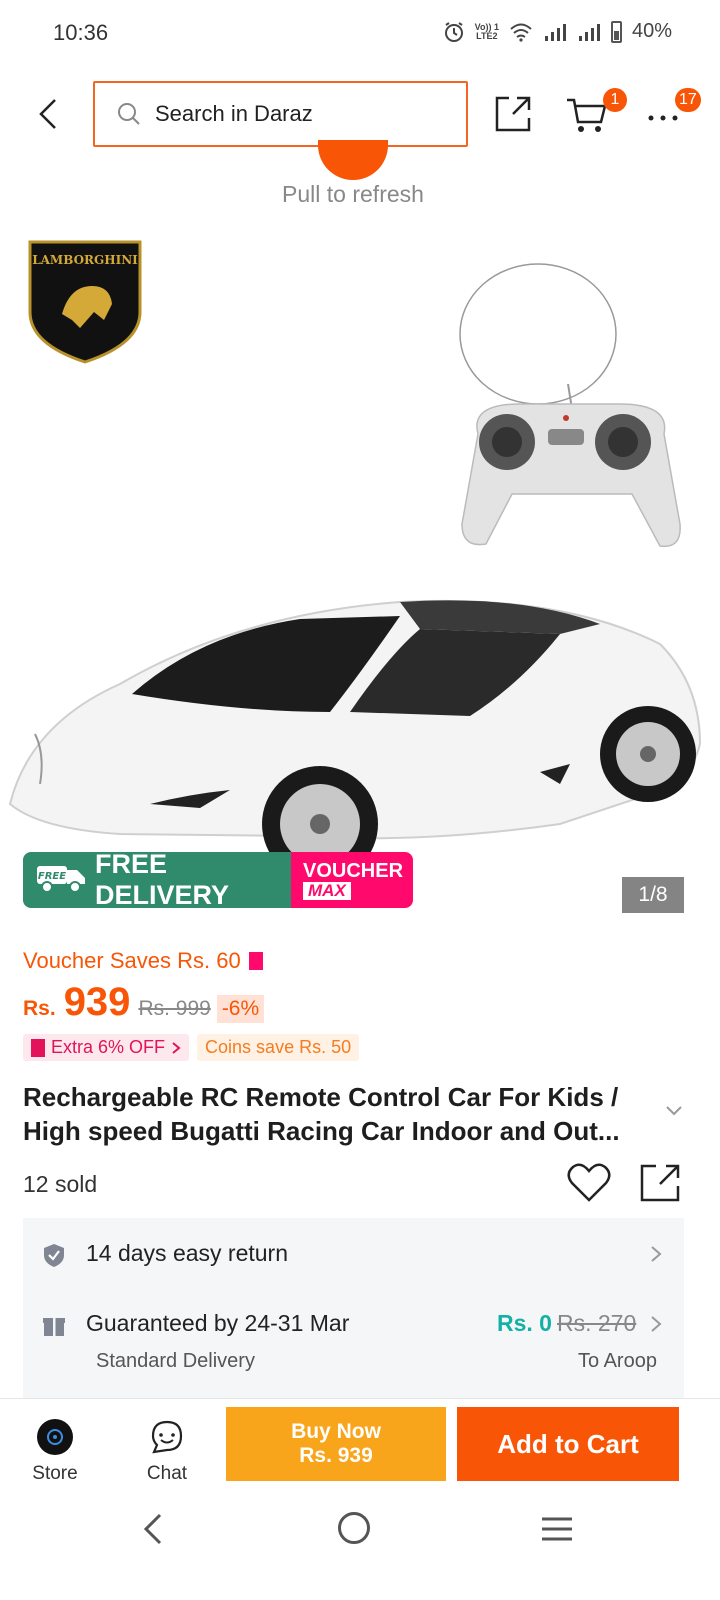 This screenshot has height=1600, width=720. What do you see at coordinates (255, 961) in the screenshot?
I see `voucher-icon` at bounding box center [255, 961].